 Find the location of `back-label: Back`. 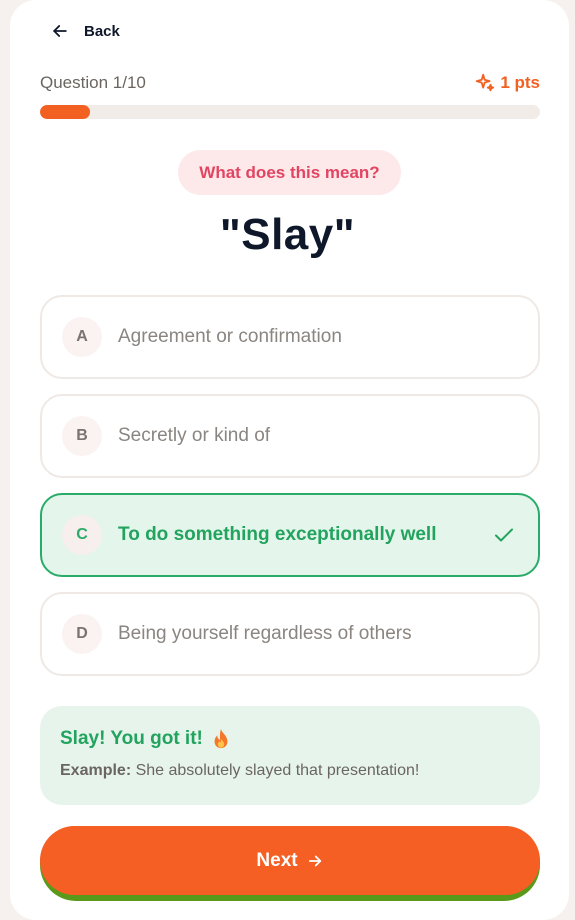

back-label: Back is located at coordinates (102, 31).